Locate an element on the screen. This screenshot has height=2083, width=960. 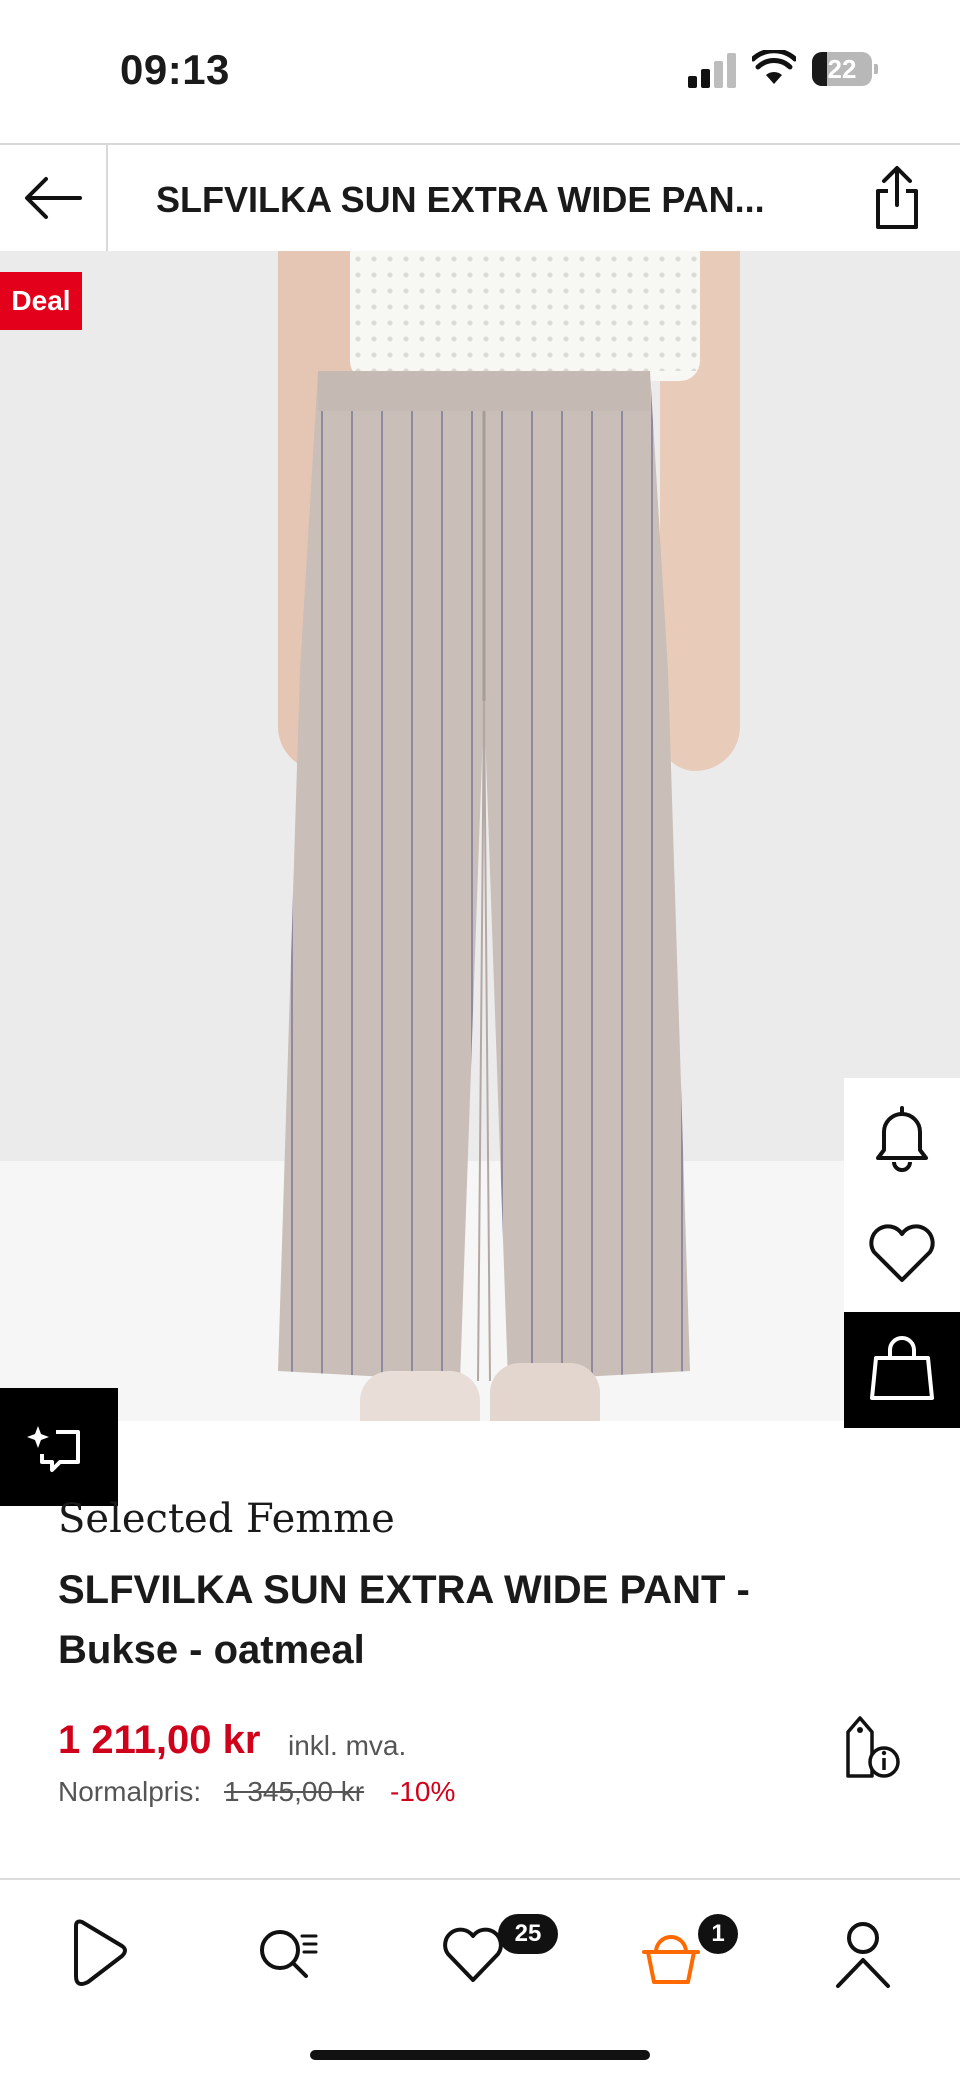
price-tag-info-icon is located at coordinates (873, 1747).